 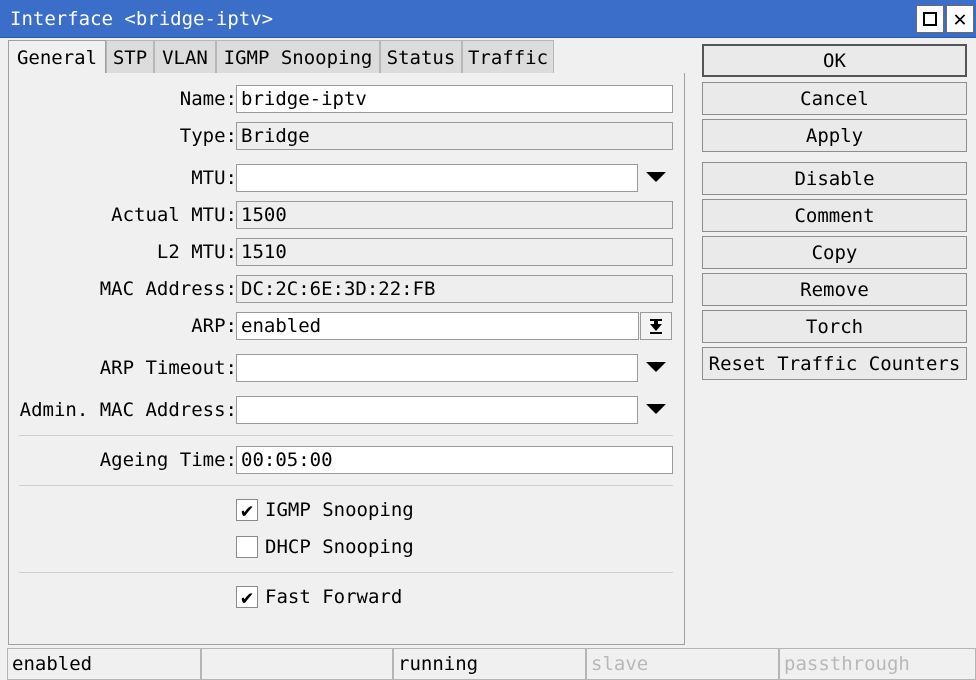 I want to click on admin-mac-input, so click(x=437, y=410).